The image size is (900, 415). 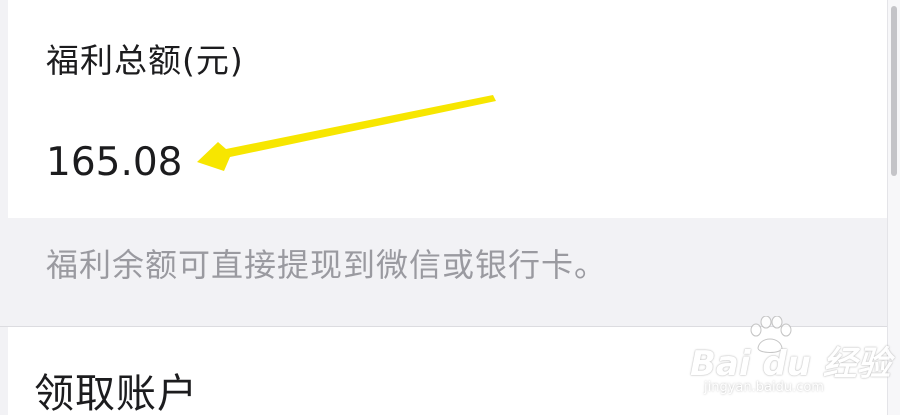 What do you see at coordinates (114, 162) in the screenshot?
I see `welfare-total-amount: 165.08` at bounding box center [114, 162].